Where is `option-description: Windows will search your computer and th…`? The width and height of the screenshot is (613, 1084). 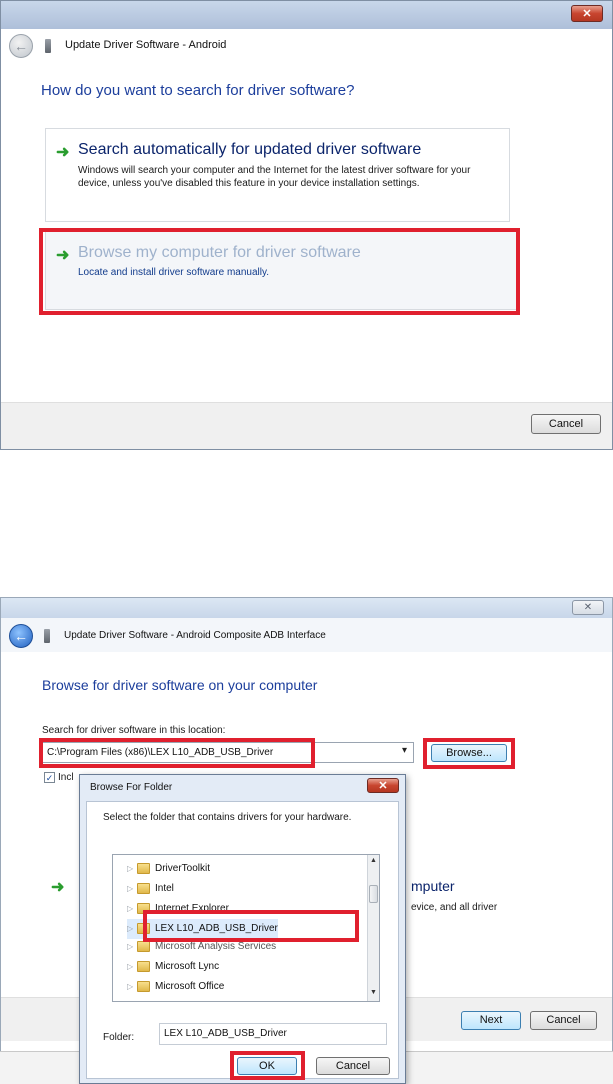
option-description: Windows will search your computer and th… is located at coordinates (274, 177).